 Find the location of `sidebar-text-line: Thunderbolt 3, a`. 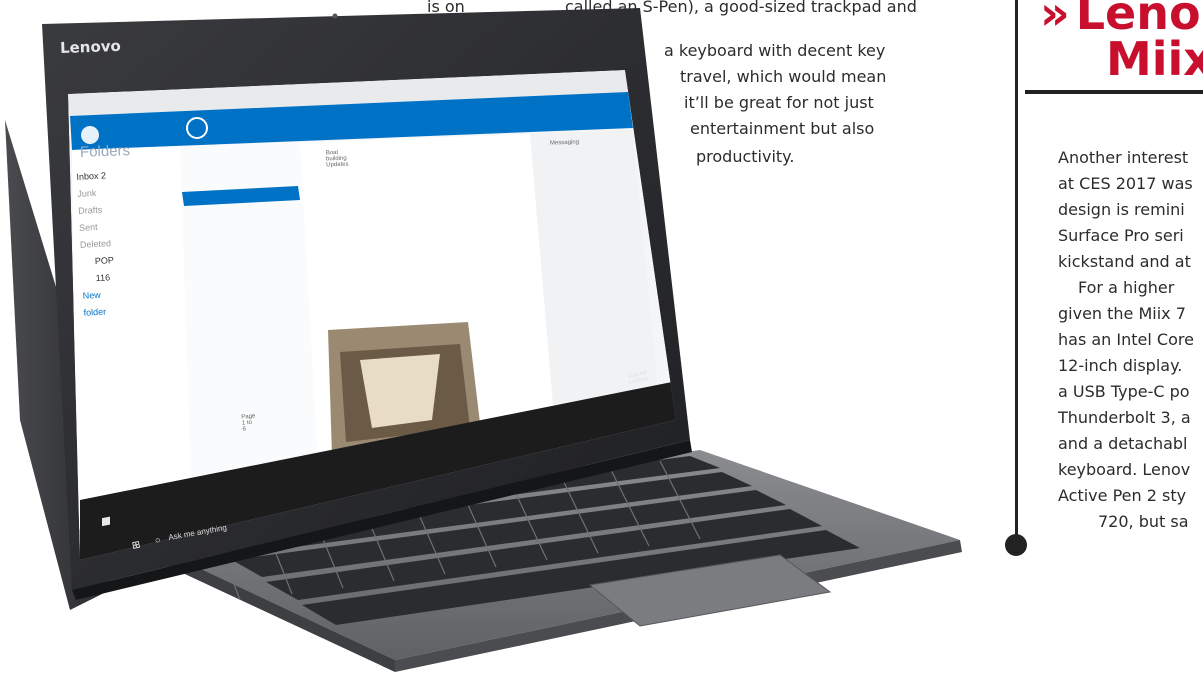

sidebar-text-line: Thunderbolt 3, a is located at coordinates (1124, 417).